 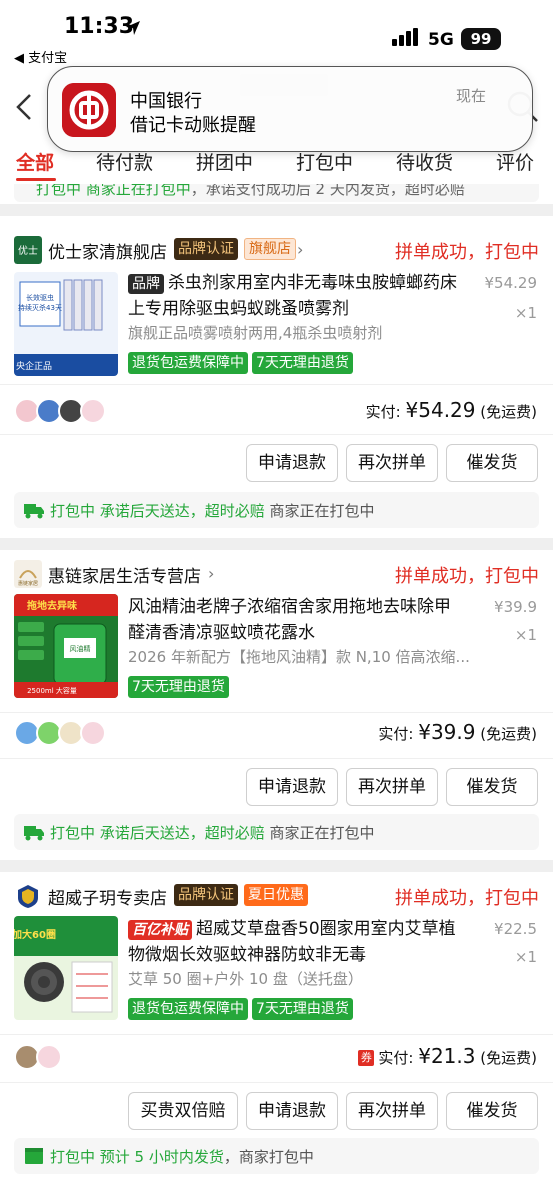 I want to click on product-title: 品牌 杀虫剂家用室内非无毒味虫胺蟑螂药床上专用除驱虫蚂蚁跳蚤喷雾剂, so click(x=295, y=296).